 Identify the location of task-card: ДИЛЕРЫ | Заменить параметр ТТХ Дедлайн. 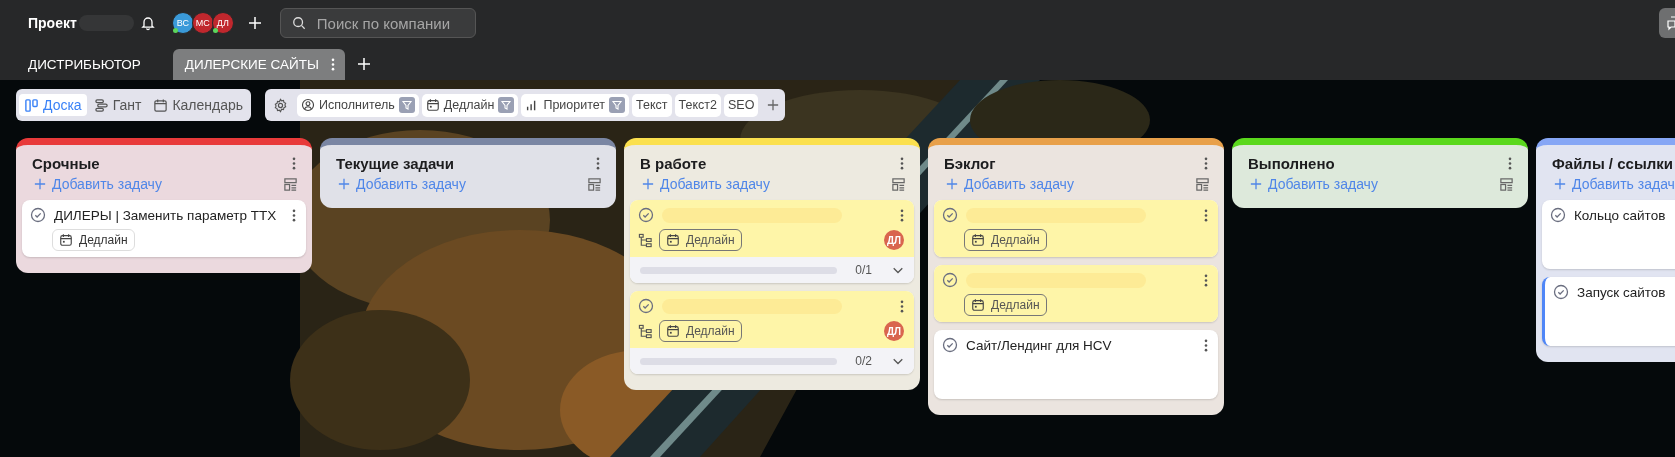
(164, 228).